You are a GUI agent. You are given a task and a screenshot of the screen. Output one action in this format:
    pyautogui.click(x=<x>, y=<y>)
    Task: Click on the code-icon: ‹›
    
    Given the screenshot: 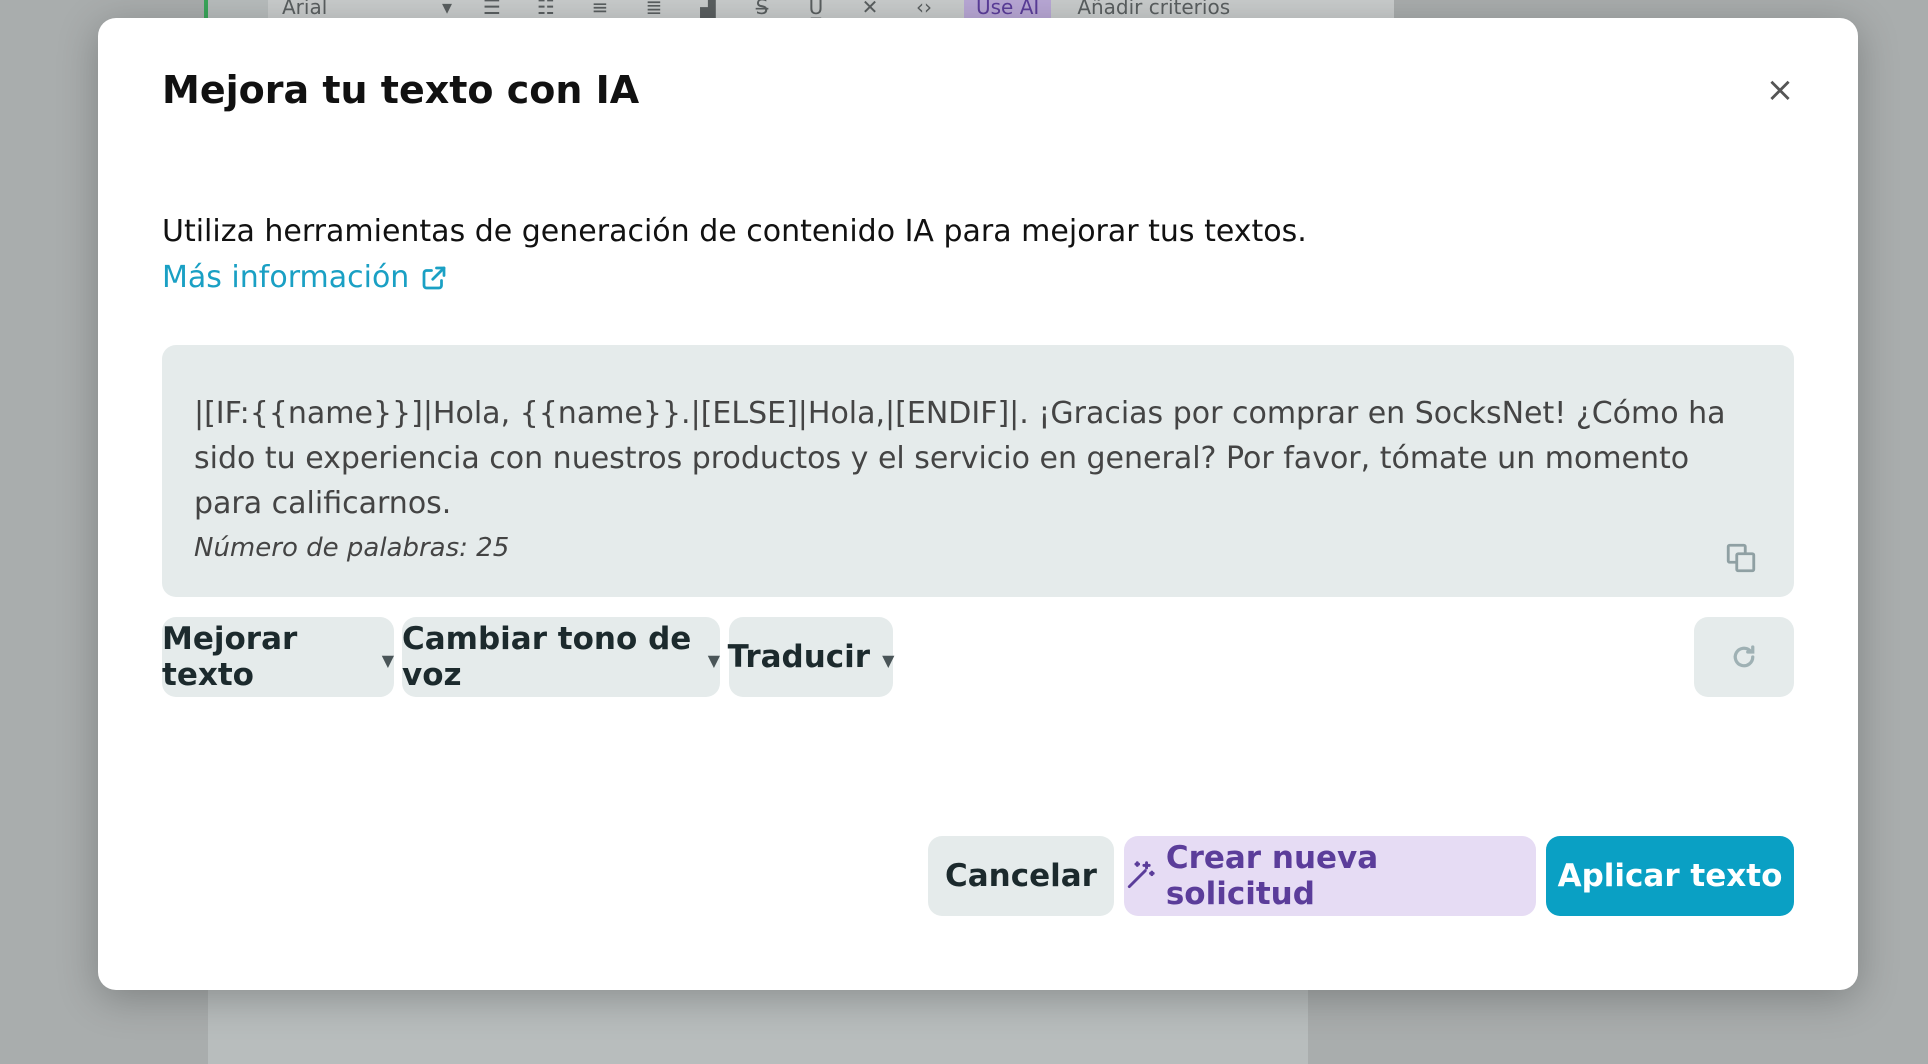 What is the action you would take?
    pyautogui.click(x=924, y=9)
    